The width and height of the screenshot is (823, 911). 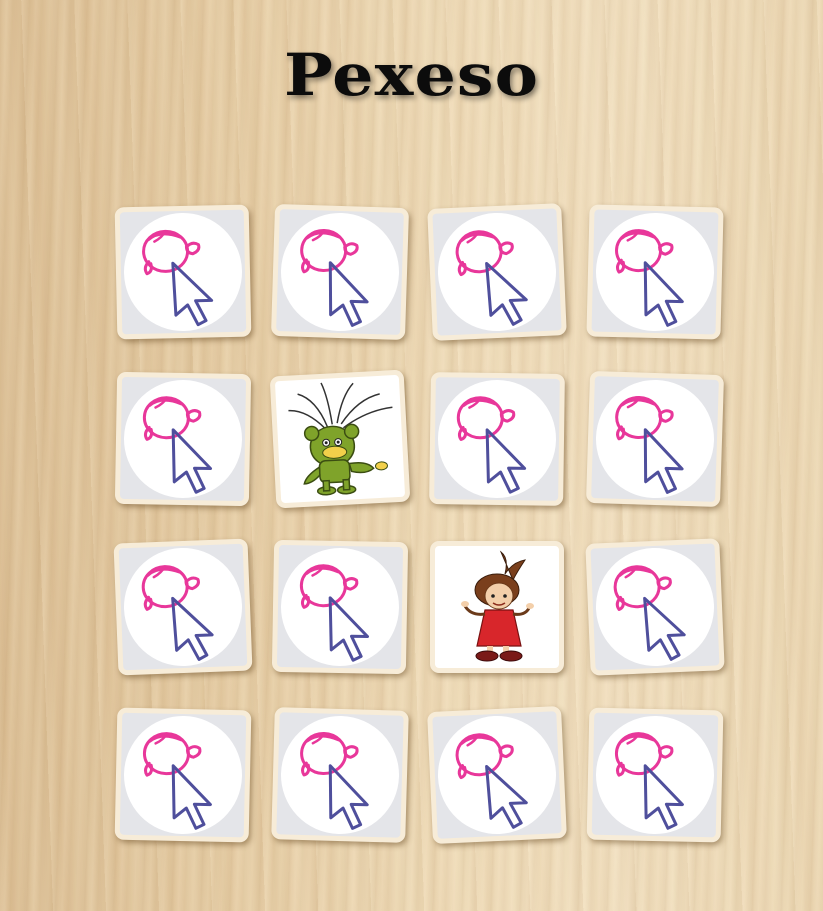 I want to click on green-creature-icon, so click(x=340, y=439).